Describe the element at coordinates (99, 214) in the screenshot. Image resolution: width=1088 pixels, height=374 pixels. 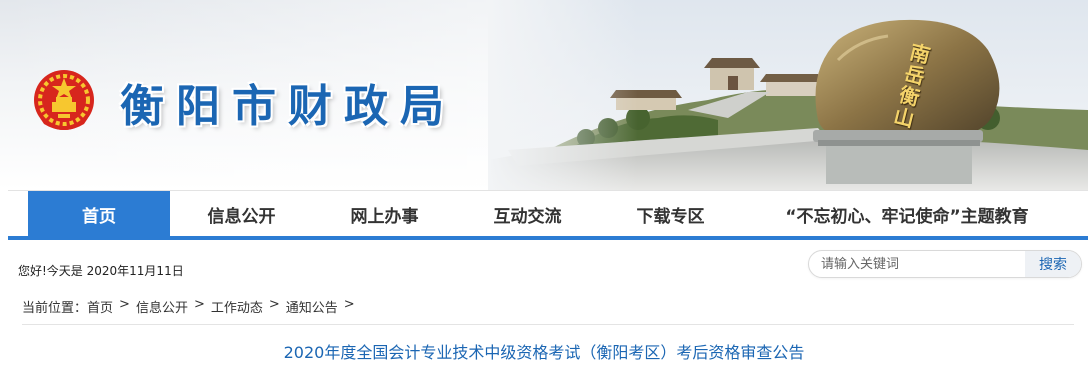
I see `nav-item-home: 首页` at that location.